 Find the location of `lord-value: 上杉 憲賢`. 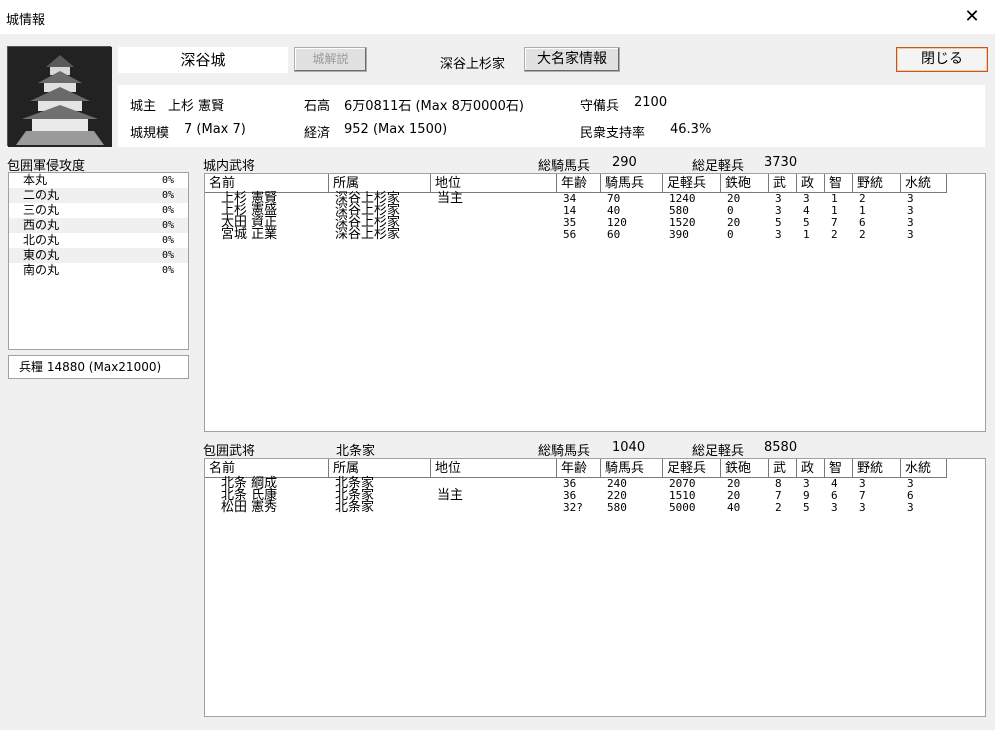

lord-value: 上杉 憲賢 is located at coordinates (196, 106).